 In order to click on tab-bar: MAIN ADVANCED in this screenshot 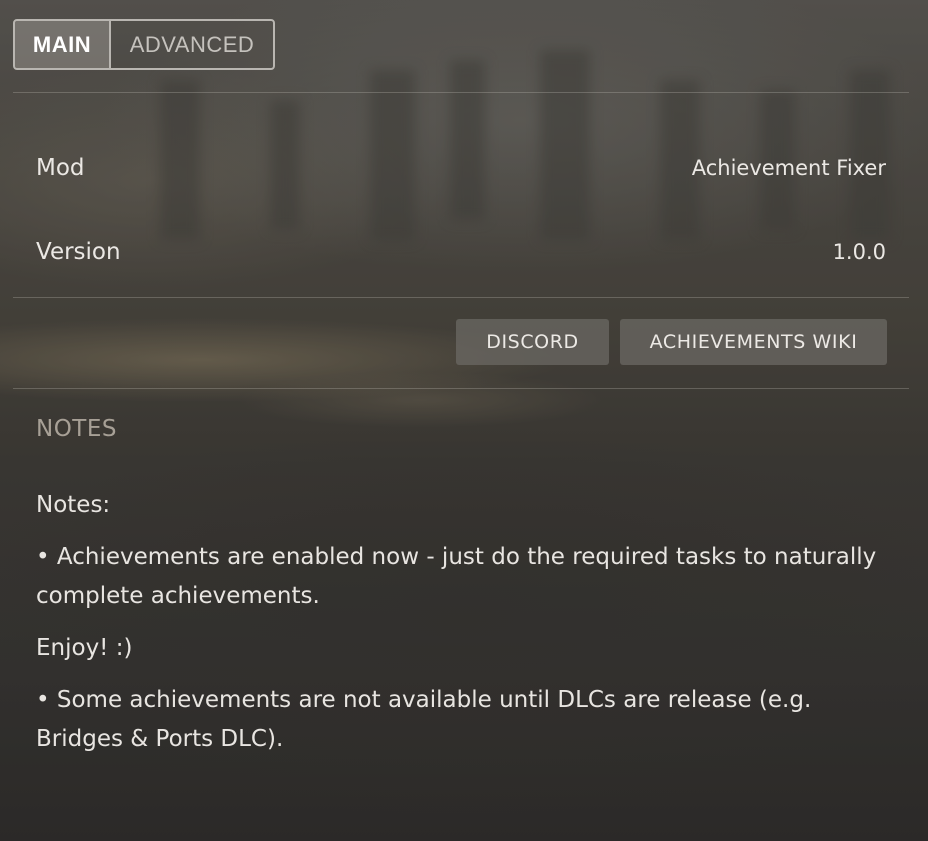, I will do `click(144, 44)`.